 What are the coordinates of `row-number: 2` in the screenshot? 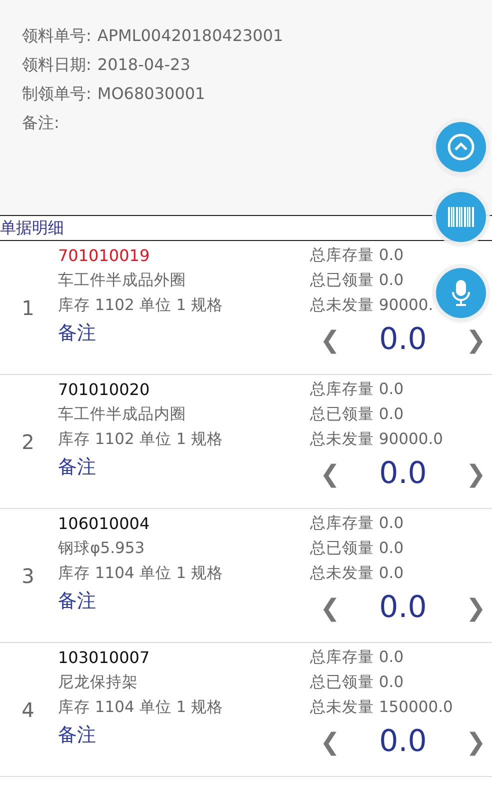 It's located at (28, 442).